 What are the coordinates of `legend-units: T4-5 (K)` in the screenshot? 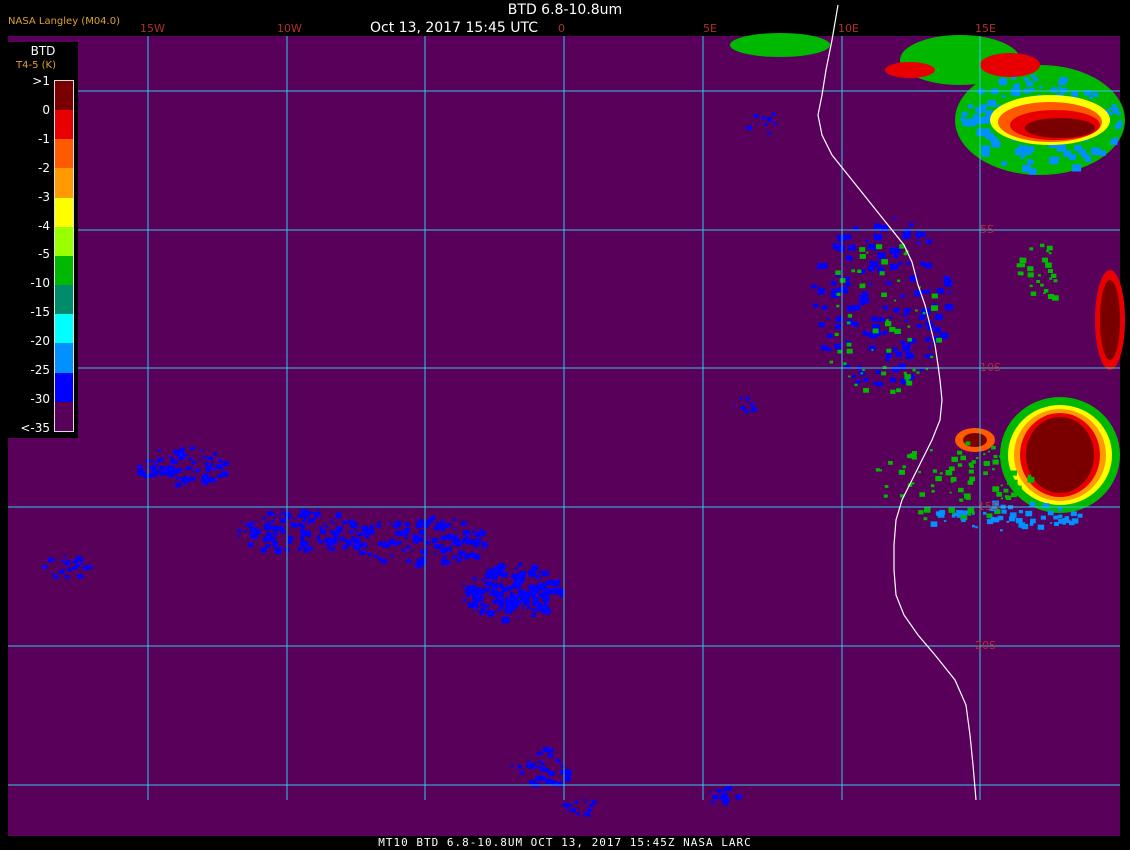 It's located at (36, 65).